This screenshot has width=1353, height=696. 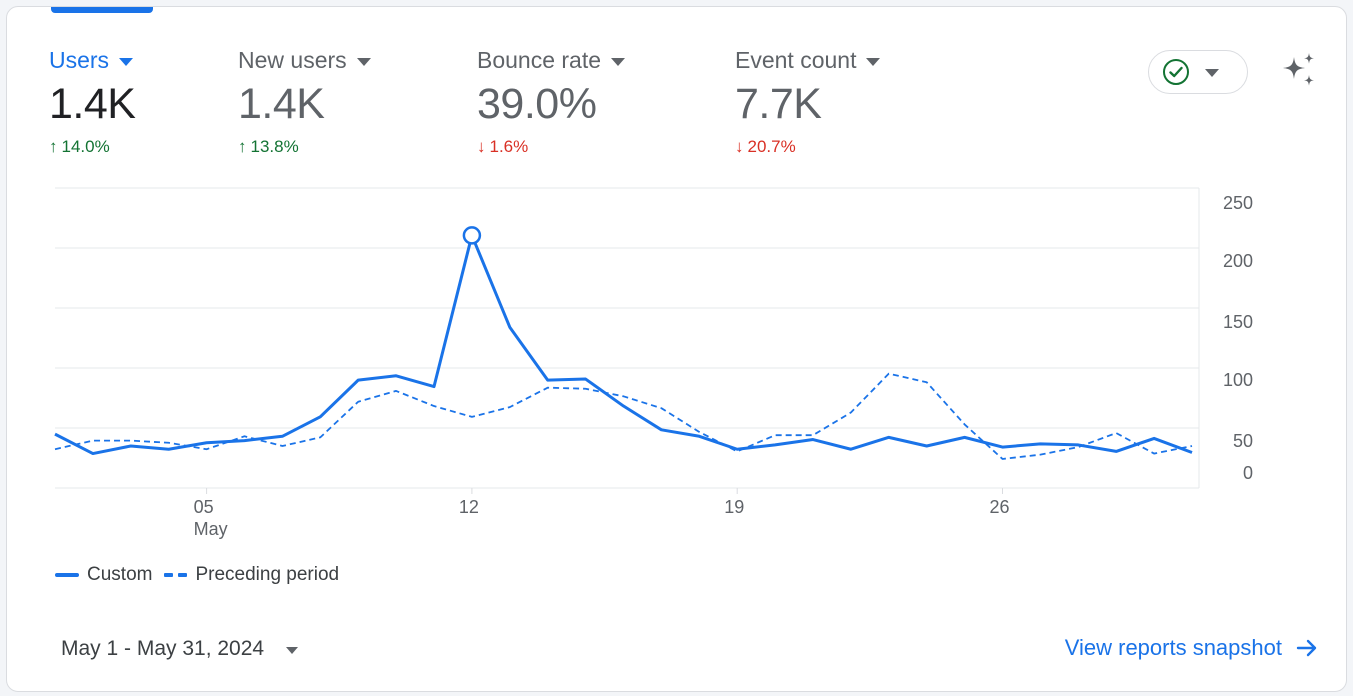 I want to click on legend-item-custom: Custom, so click(x=103, y=575).